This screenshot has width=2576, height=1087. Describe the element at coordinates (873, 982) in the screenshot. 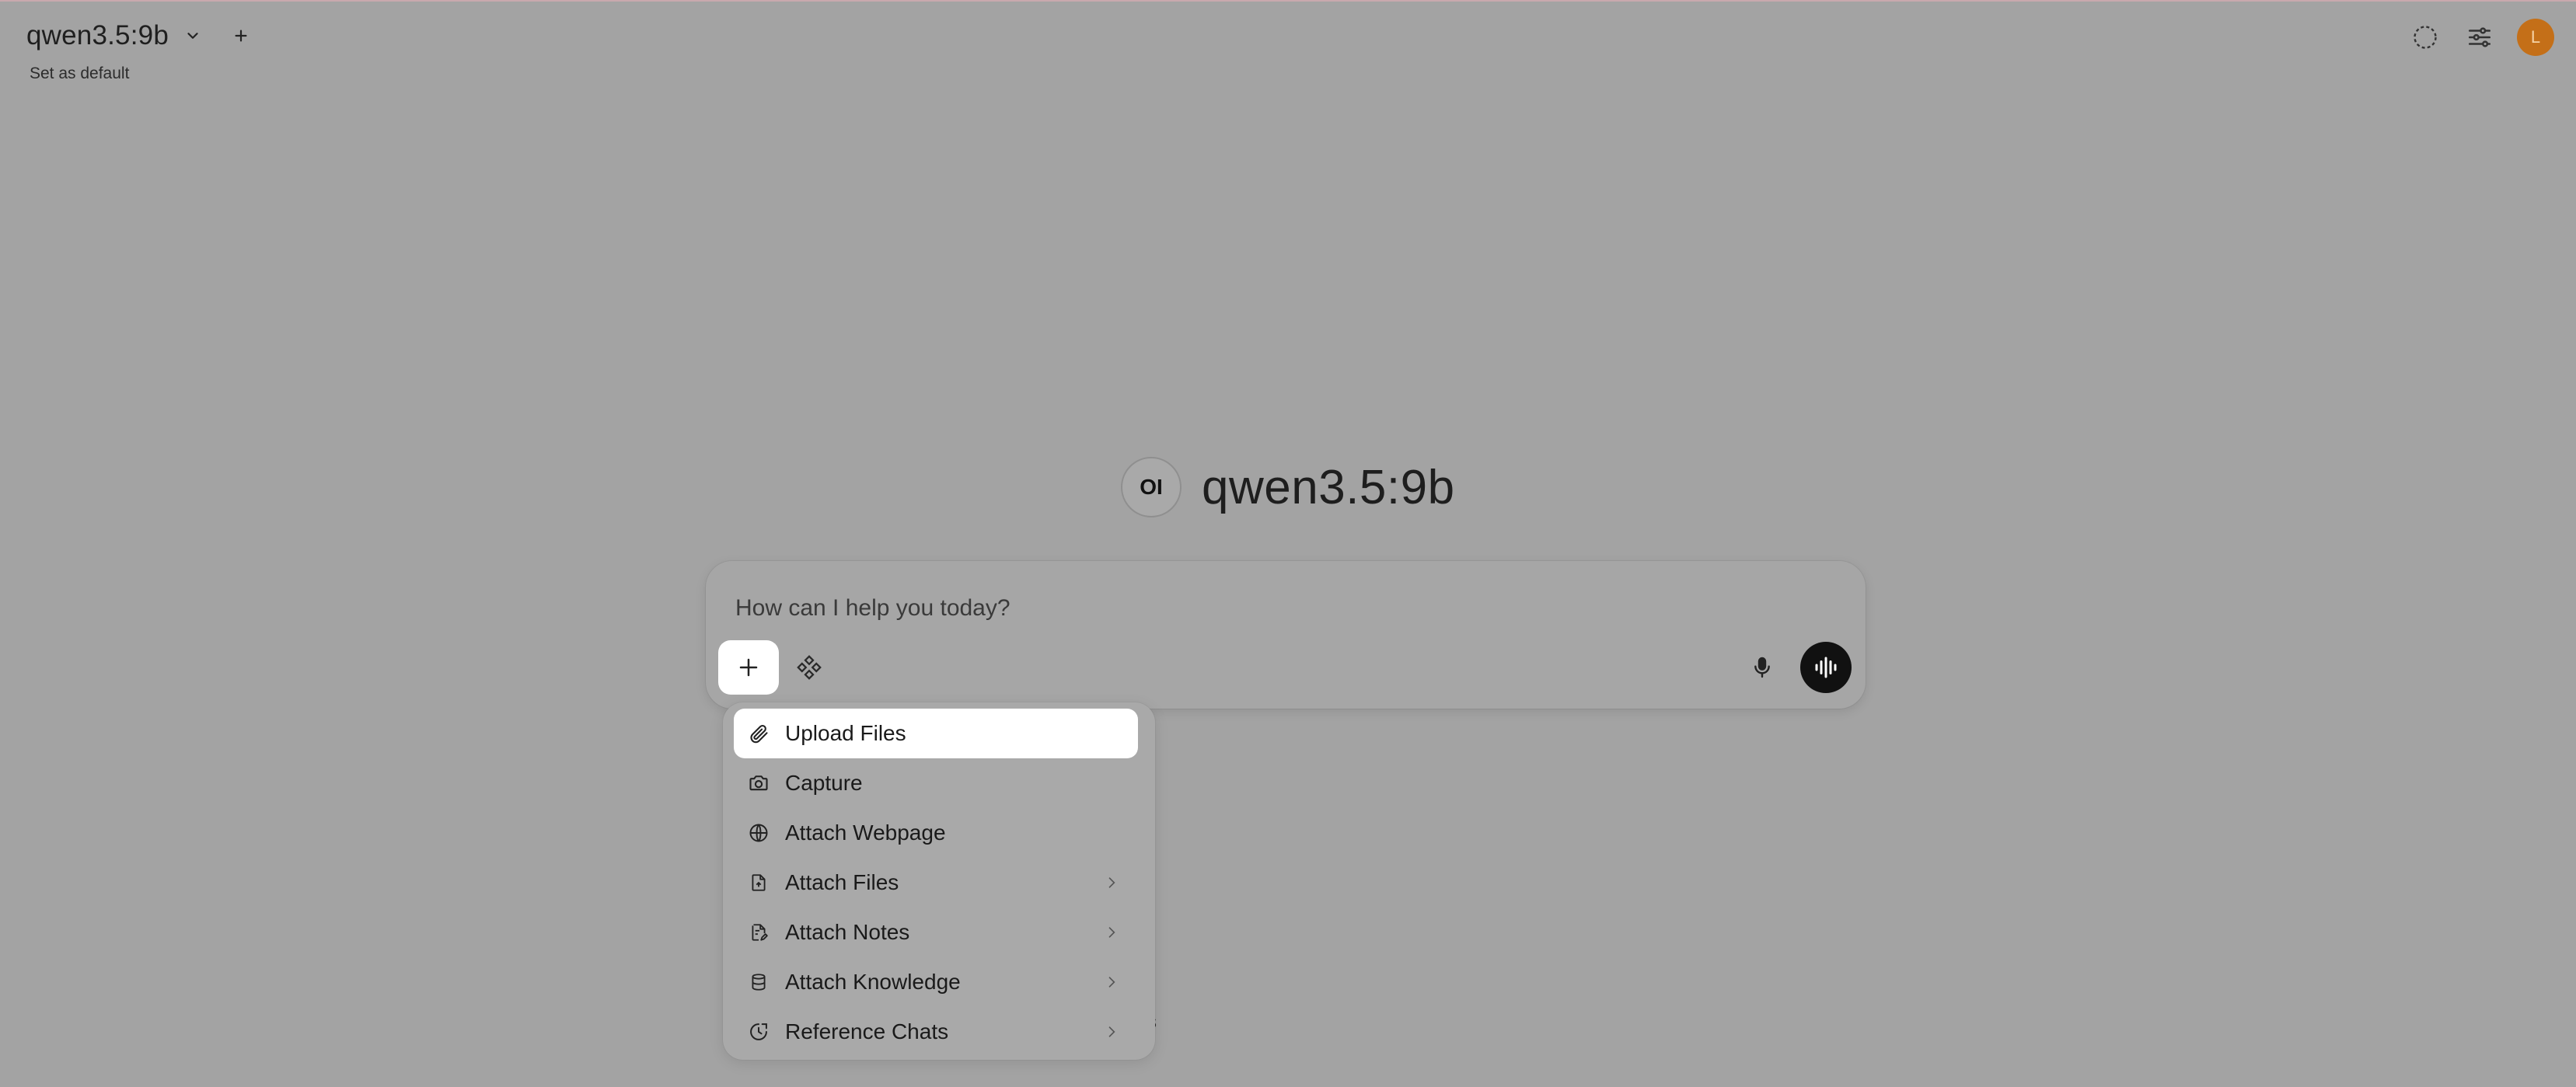

I see `menu-item-label: Attach Knowledge` at that location.